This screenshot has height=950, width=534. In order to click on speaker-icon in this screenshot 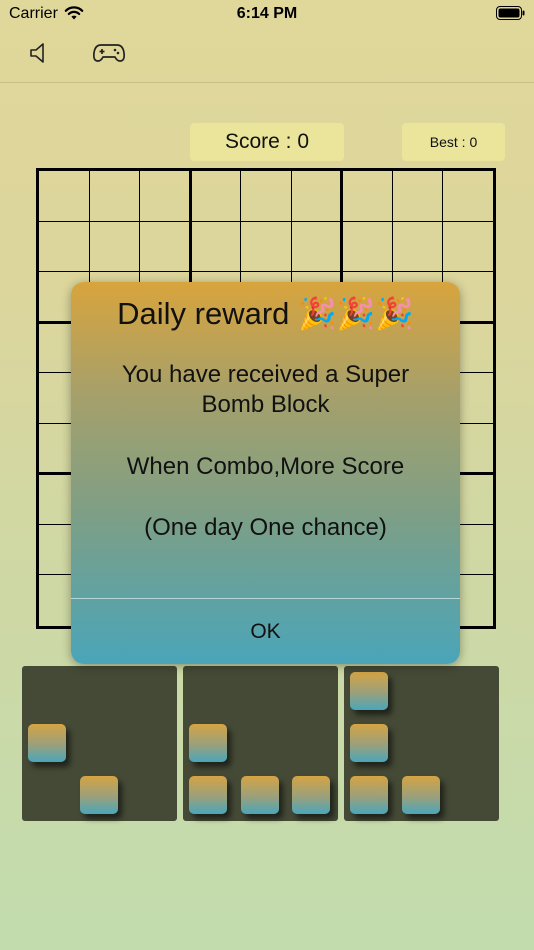, I will do `click(39, 55)`.